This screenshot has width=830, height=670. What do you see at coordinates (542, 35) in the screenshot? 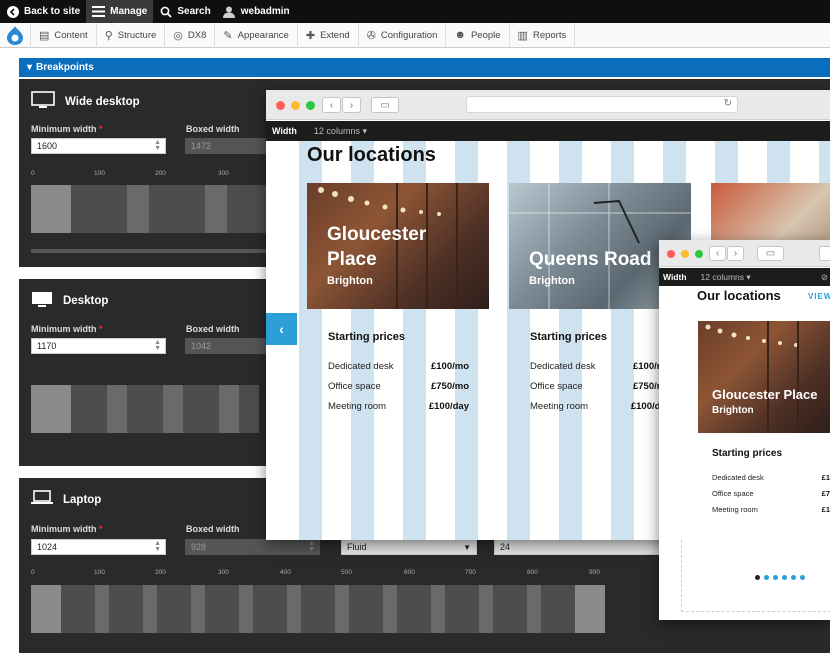
I see `toolbar-item-reports: ▥ Reports` at bounding box center [542, 35].